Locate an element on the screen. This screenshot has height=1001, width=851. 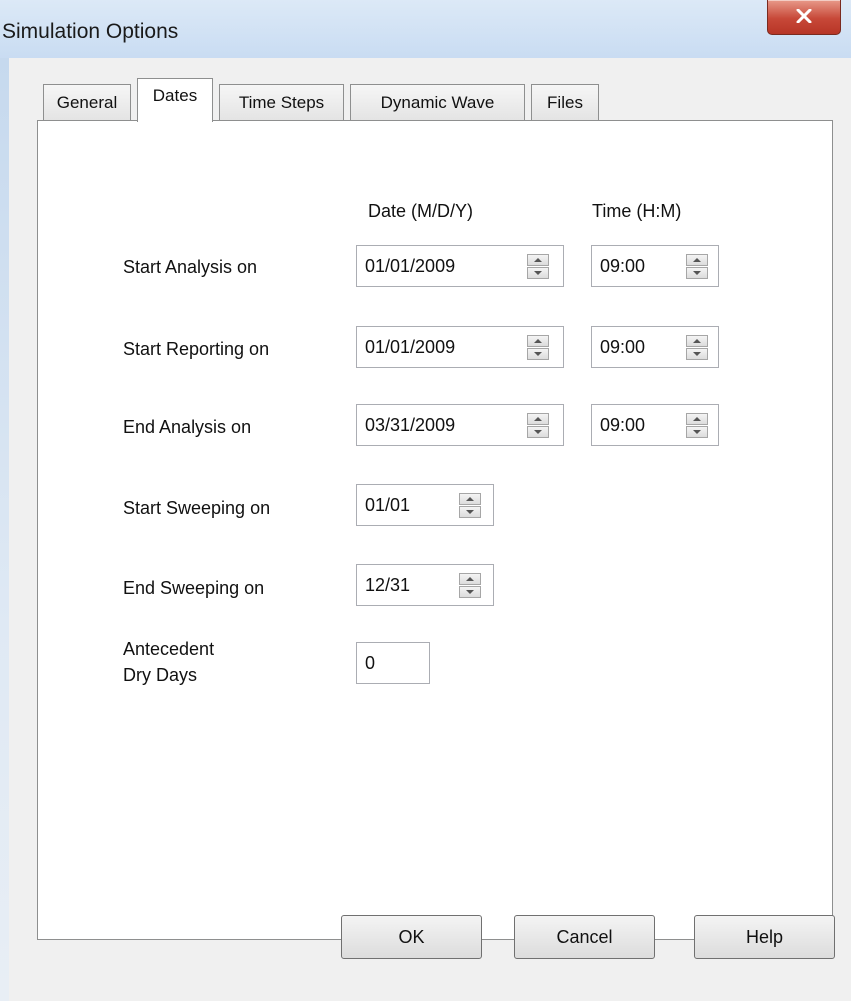
start-analysis-time-field: 09:00 is located at coordinates (655, 266).